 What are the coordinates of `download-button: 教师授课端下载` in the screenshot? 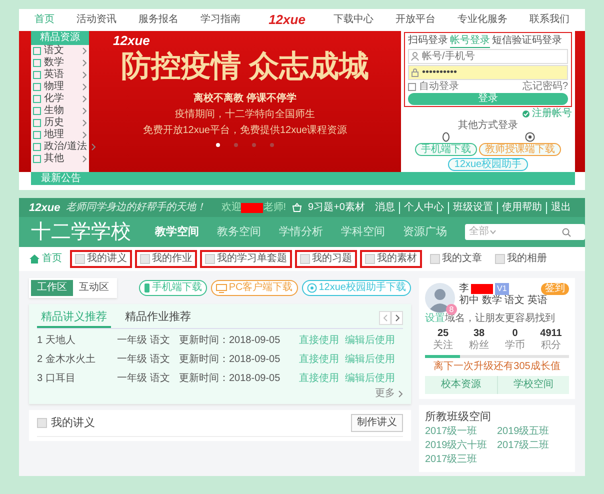 It's located at (520, 149).